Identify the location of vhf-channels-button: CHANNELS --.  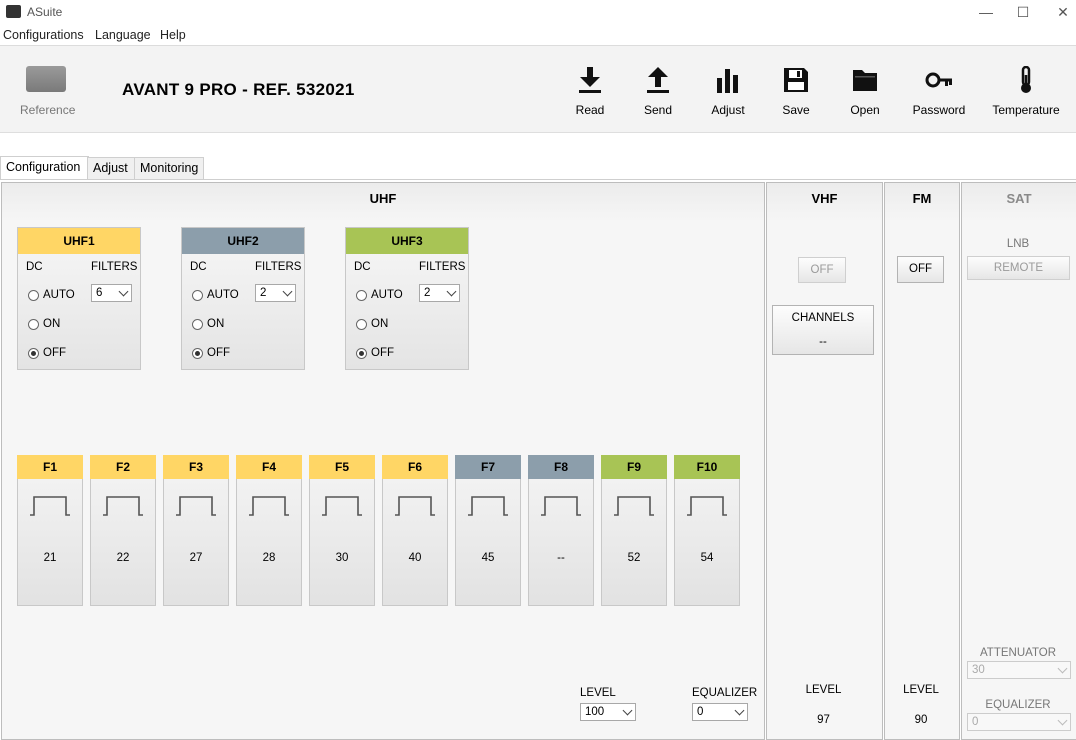
(823, 330).